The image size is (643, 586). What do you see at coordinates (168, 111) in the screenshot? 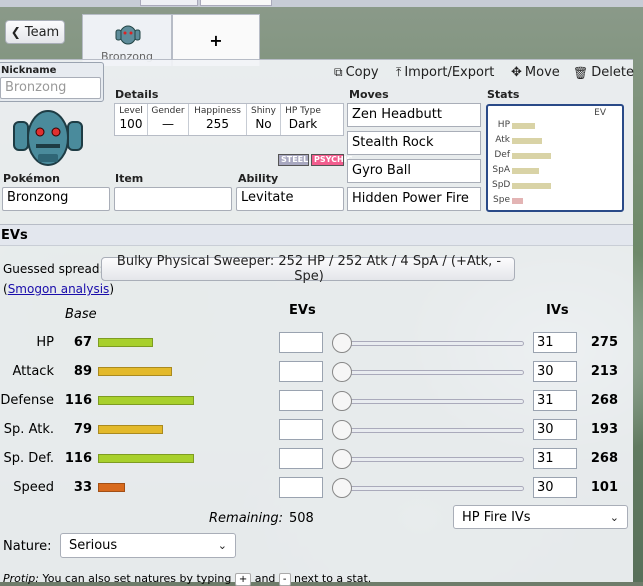
I see `gender-label: Gender` at bounding box center [168, 111].